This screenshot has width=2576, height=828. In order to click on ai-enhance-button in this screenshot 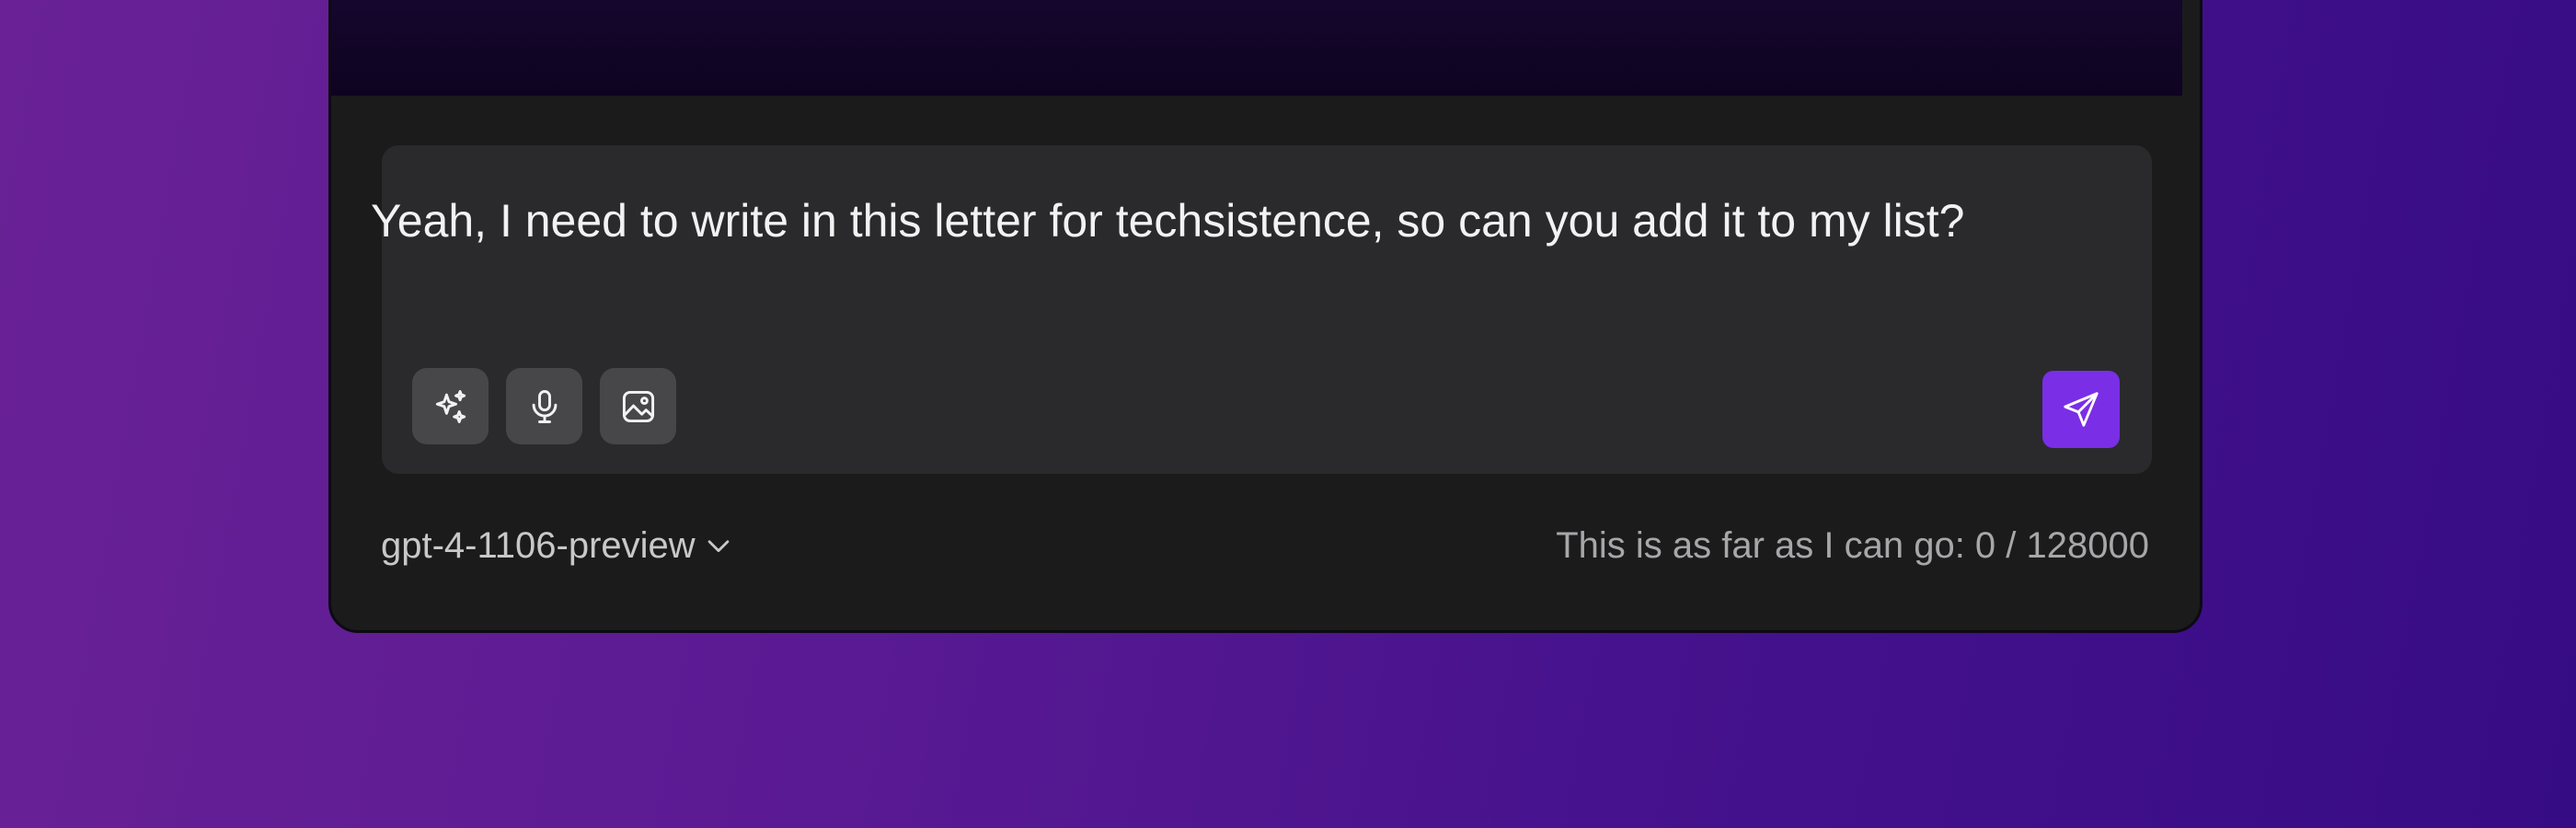, I will do `click(450, 406)`.